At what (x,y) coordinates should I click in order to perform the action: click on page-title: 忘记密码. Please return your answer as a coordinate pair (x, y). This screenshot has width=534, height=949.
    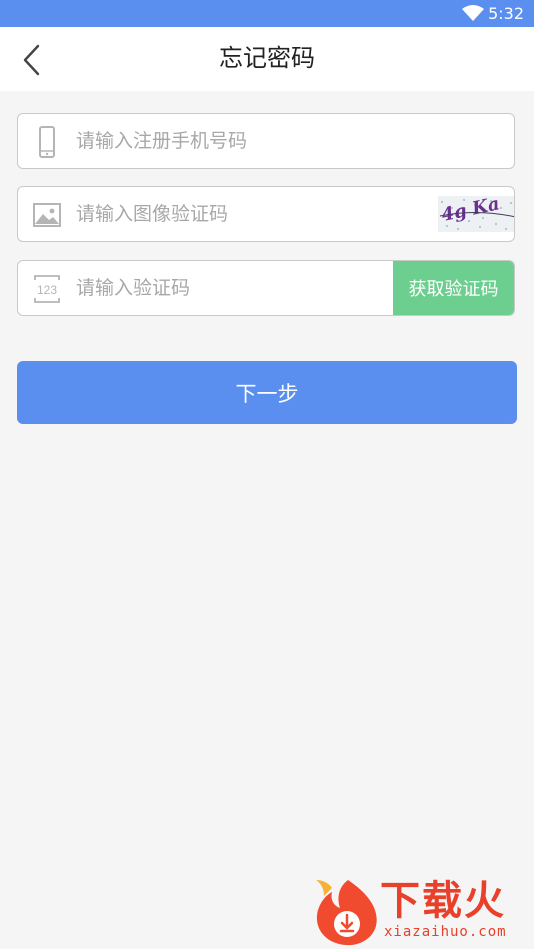
    Looking at the image, I should click on (267, 58).